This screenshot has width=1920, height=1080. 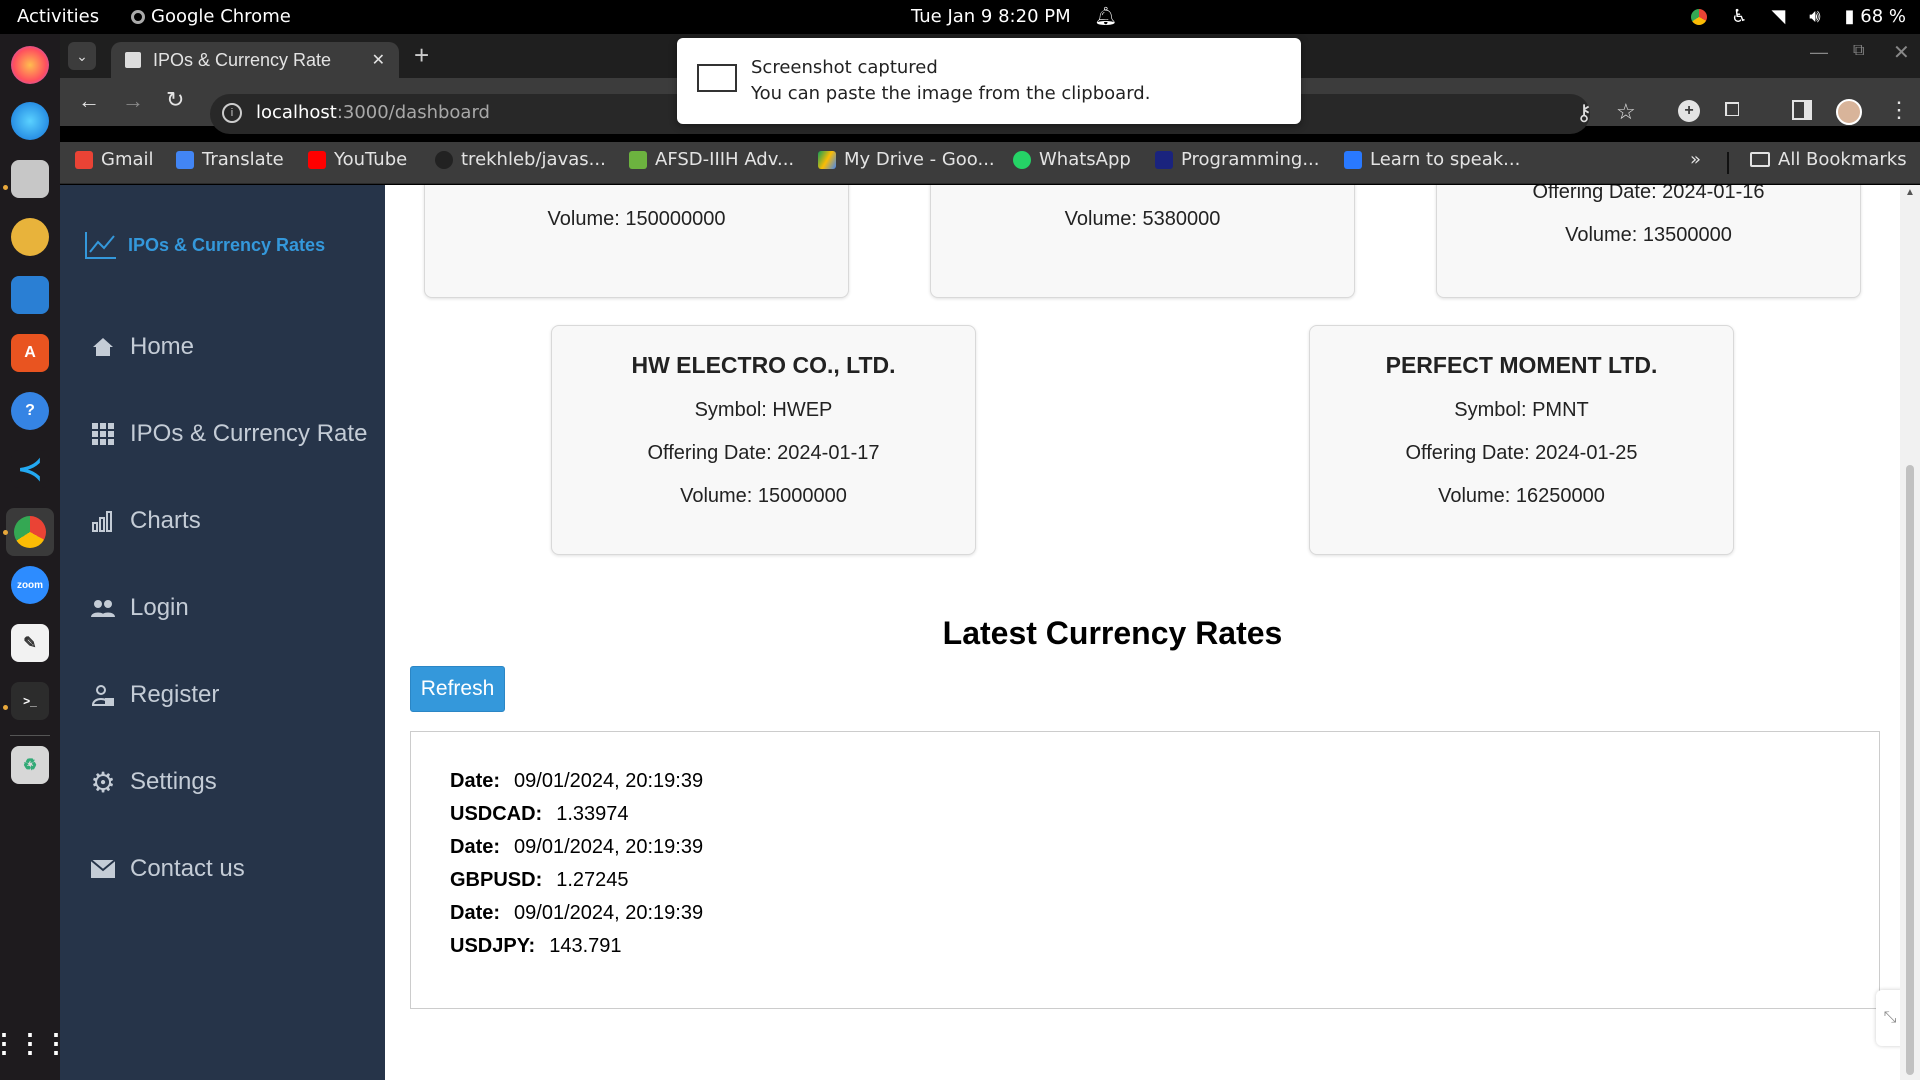 I want to click on app-menu: Google Chrome, so click(x=211, y=16).